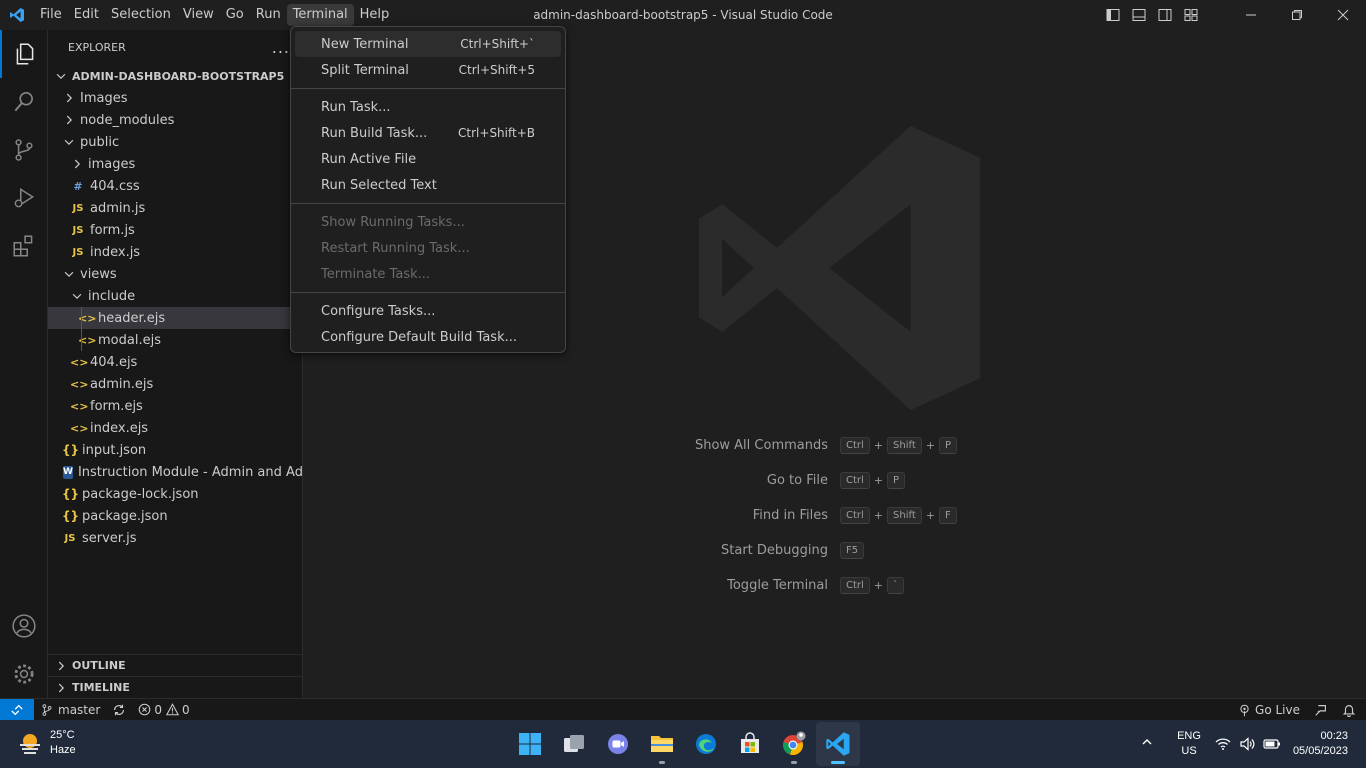  I want to click on tree-file: {} package-lock.json, so click(175, 494).